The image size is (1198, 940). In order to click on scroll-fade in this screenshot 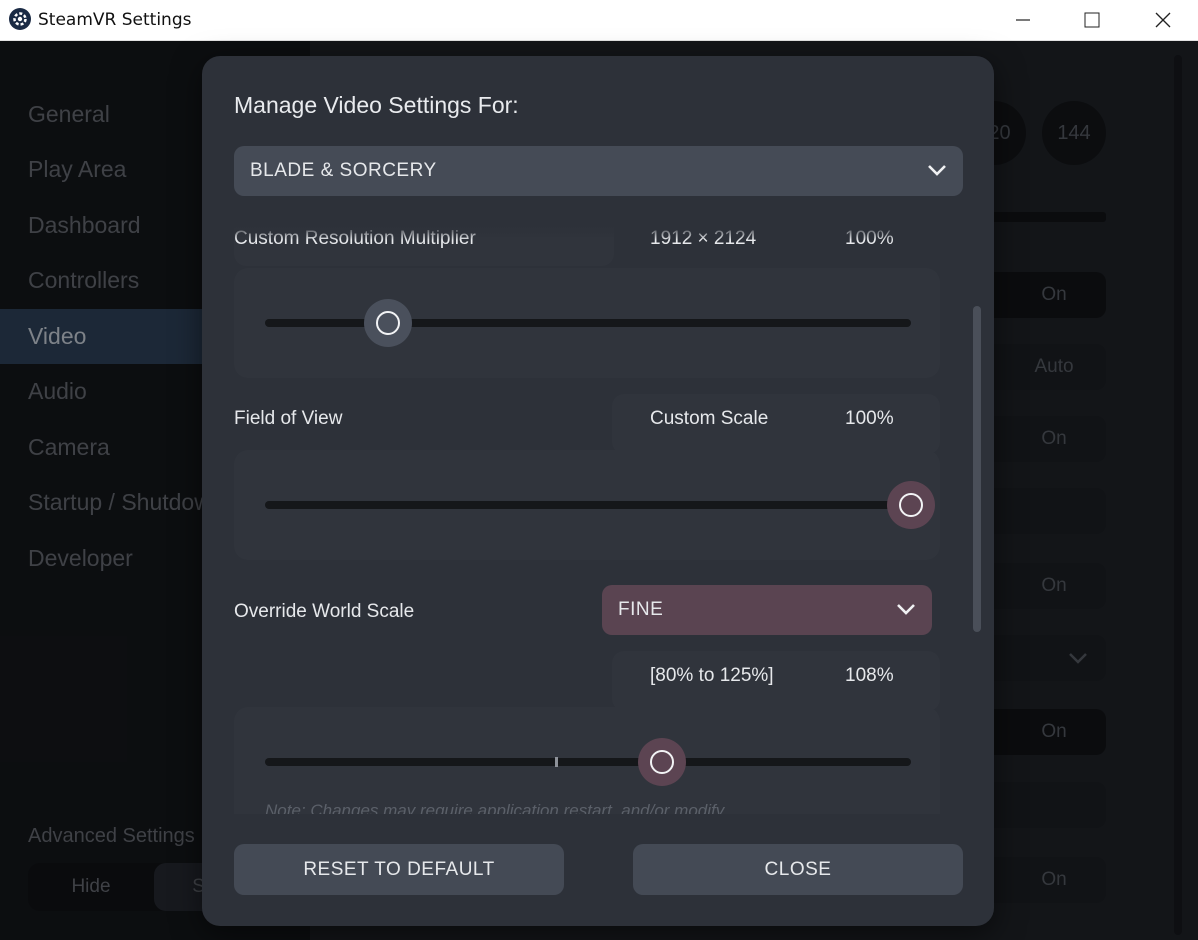, I will do `click(598, 233)`.